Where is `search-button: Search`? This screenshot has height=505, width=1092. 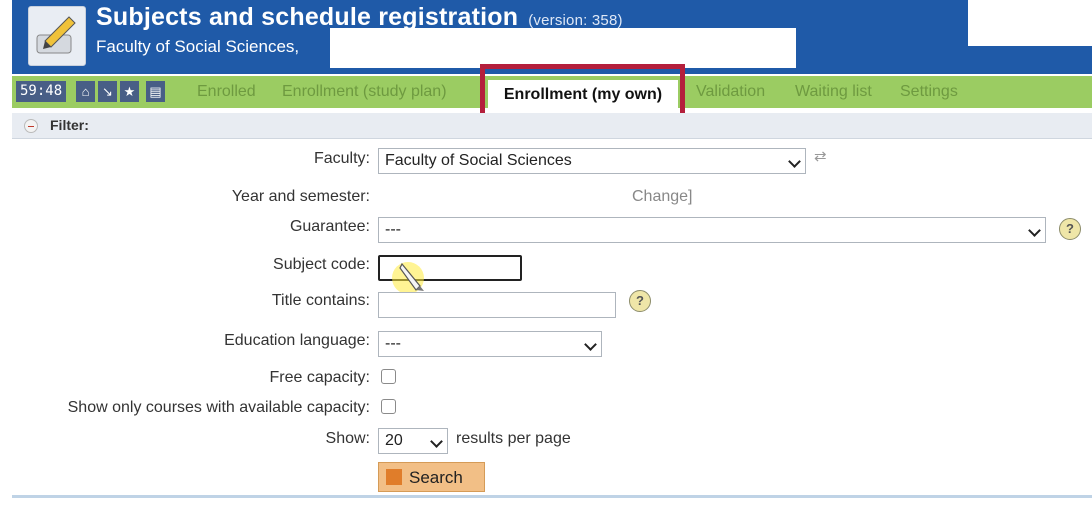 search-button: Search is located at coordinates (431, 477).